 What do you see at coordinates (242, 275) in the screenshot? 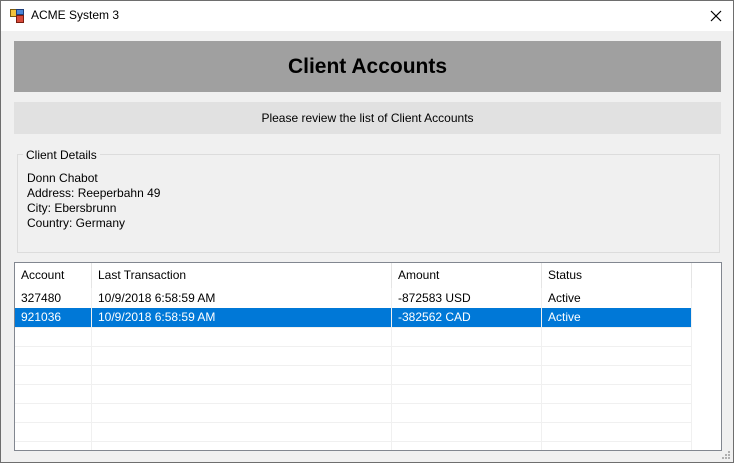
I see `column-header-last-transaction: Last Transaction` at bounding box center [242, 275].